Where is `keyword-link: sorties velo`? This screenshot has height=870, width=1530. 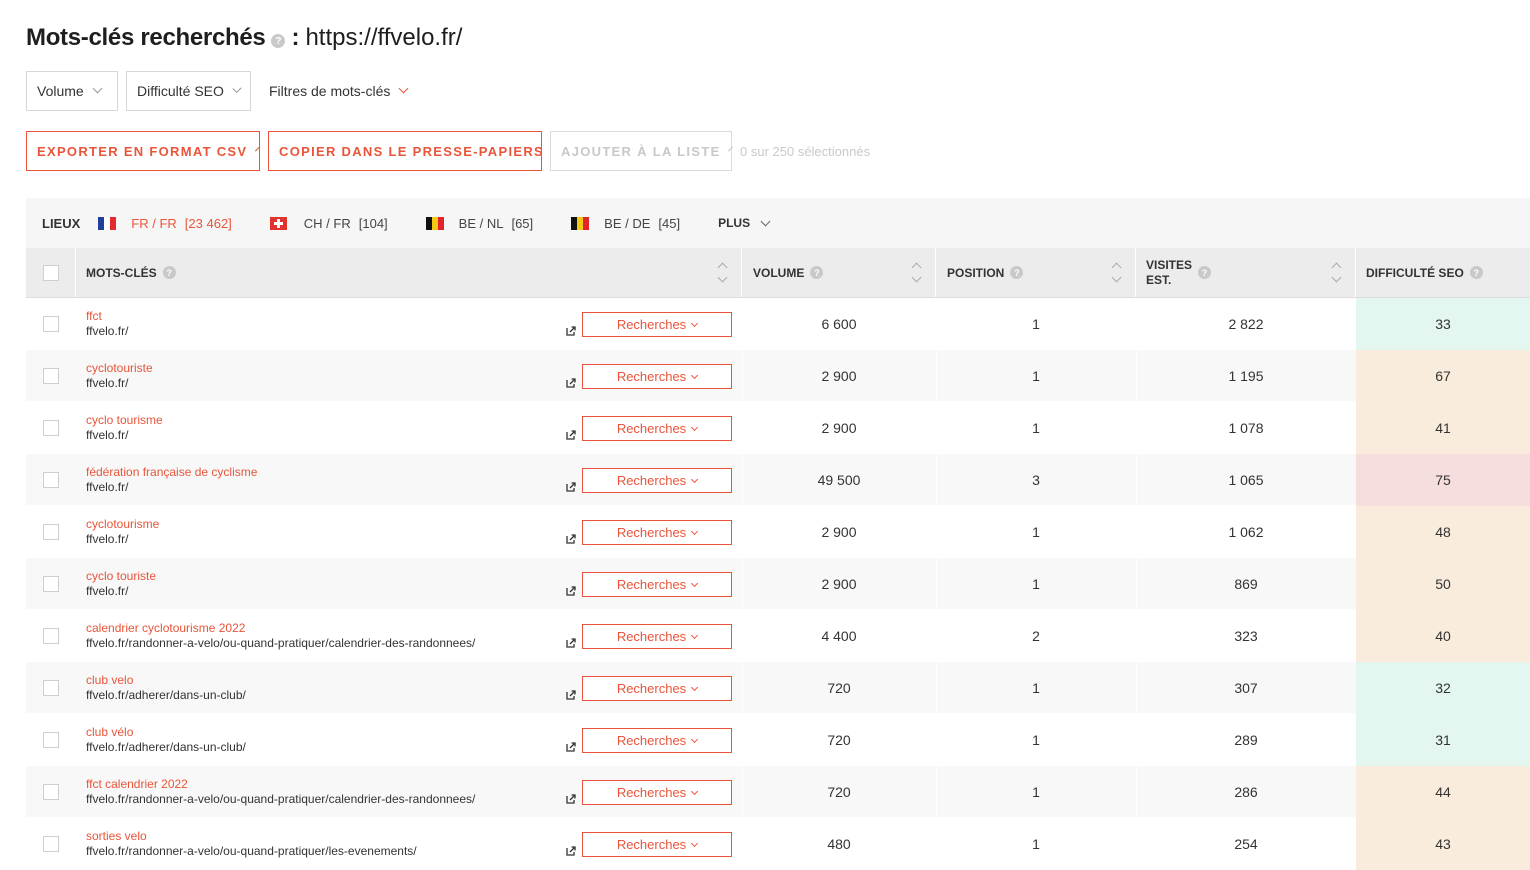 keyword-link: sorties velo is located at coordinates (116, 836).